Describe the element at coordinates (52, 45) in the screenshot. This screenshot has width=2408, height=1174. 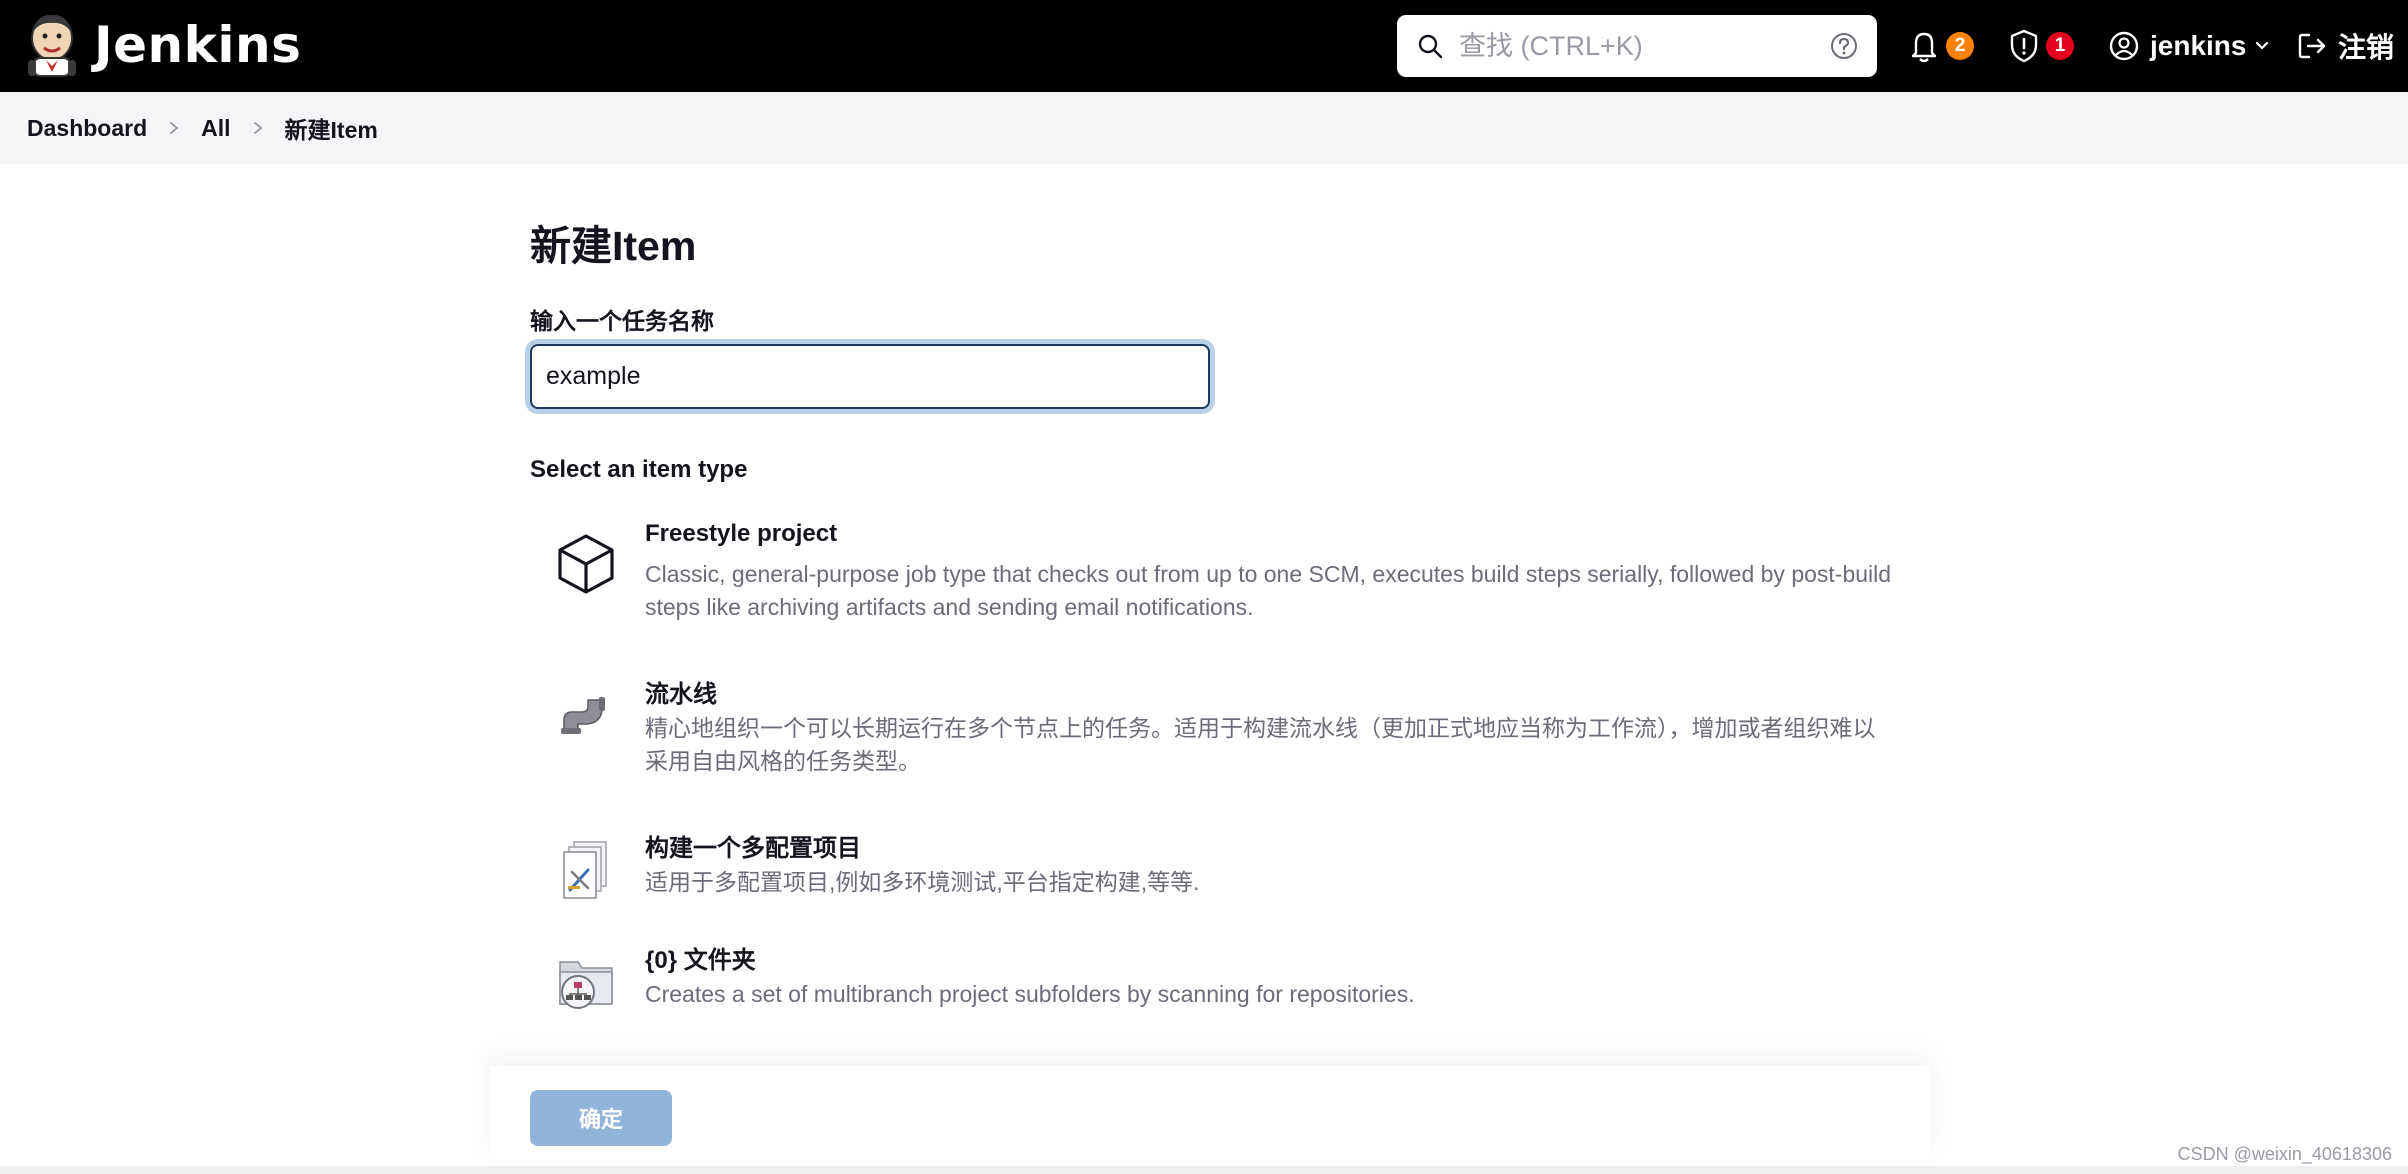
I see `jenkins-butler-icon` at that location.